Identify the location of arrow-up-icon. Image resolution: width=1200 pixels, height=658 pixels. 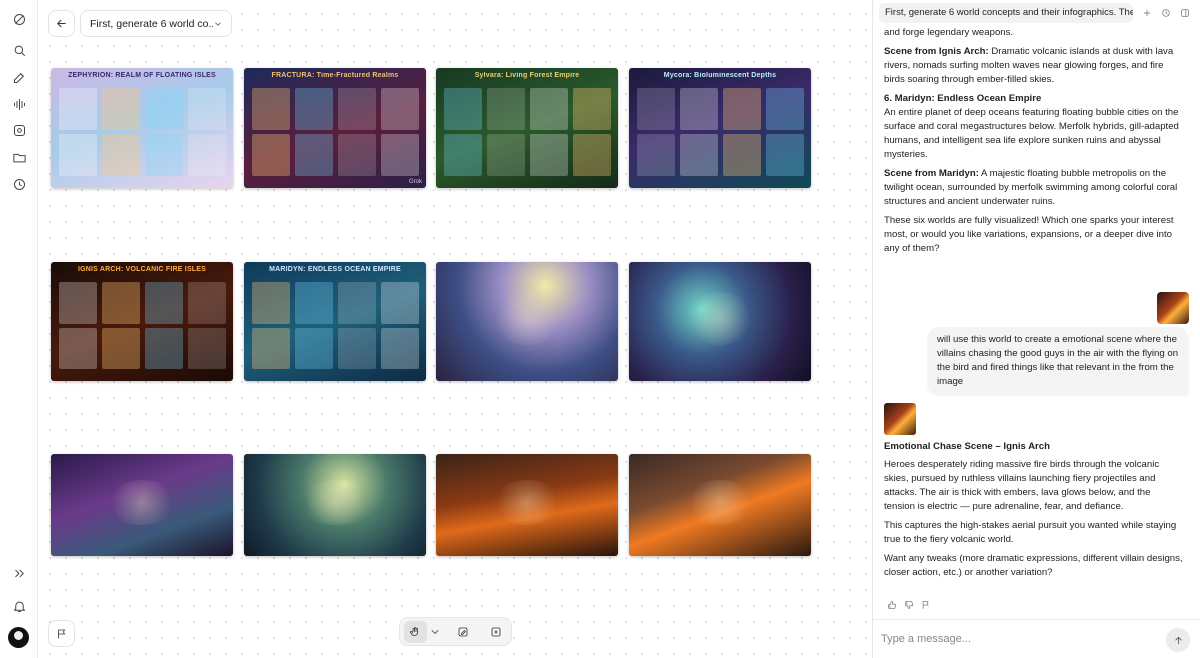
(1178, 640).